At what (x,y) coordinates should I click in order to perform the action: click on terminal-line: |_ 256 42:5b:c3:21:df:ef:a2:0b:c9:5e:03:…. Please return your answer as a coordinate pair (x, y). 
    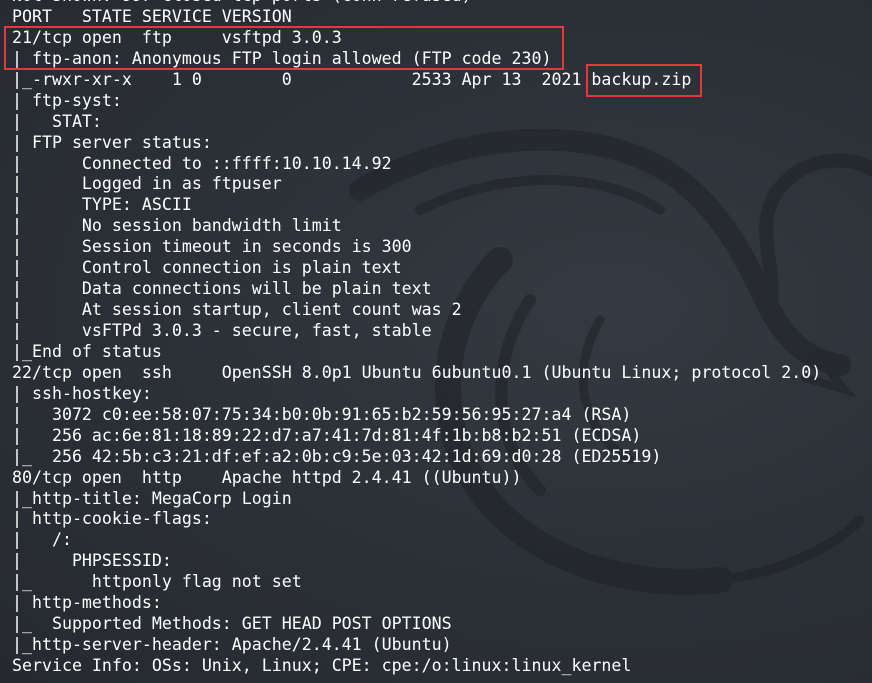
    Looking at the image, I should click on (337, 456).